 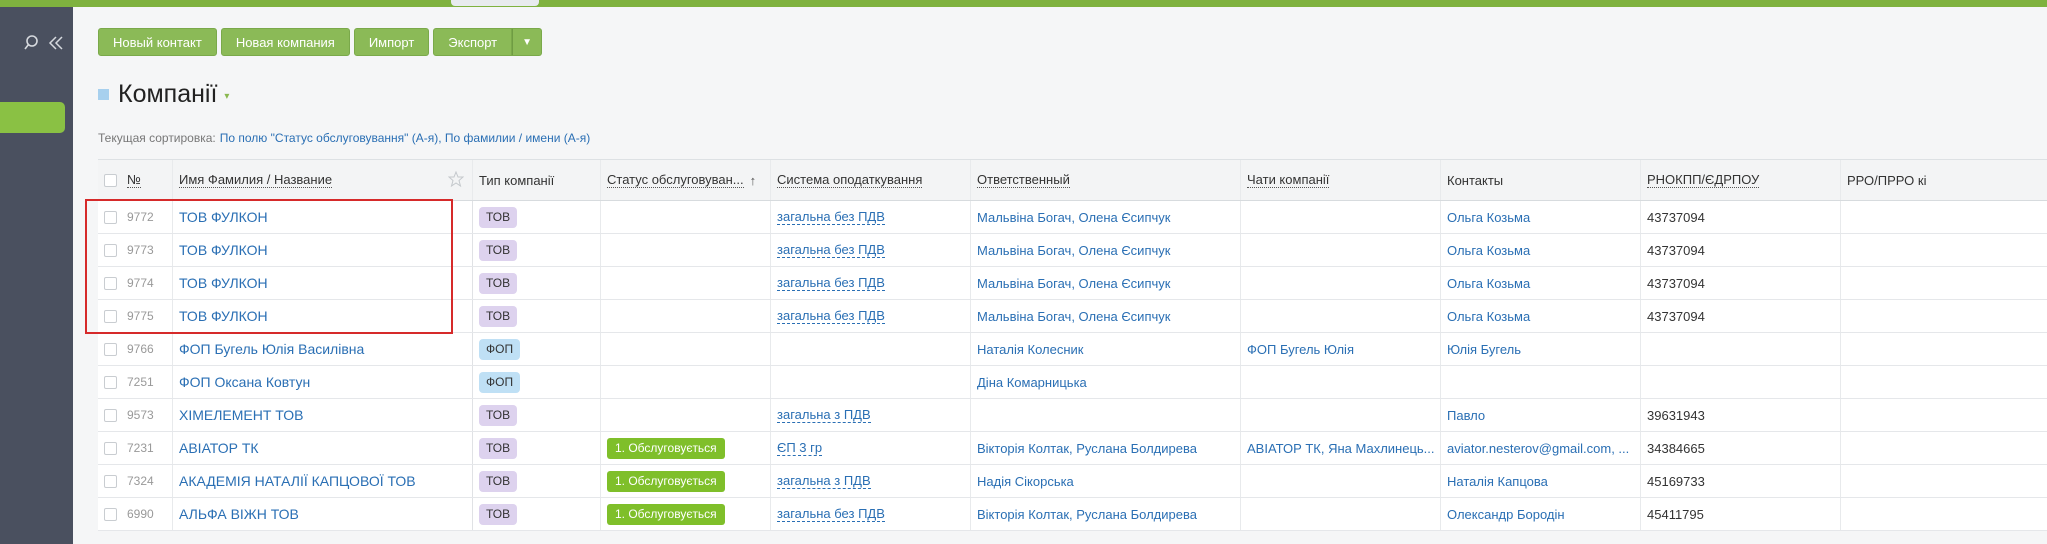 I want to click on responsible-link: Діна Комарницька, so click(x=1032, y=382).